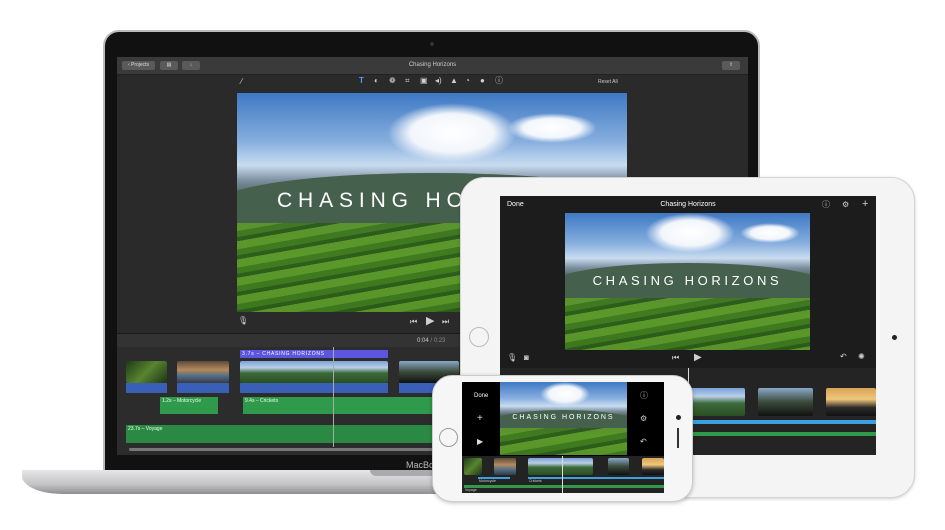 The height and width of the screenshot is (530, 945). I want to click on info-icon: ⓘ, so click(499, 81).